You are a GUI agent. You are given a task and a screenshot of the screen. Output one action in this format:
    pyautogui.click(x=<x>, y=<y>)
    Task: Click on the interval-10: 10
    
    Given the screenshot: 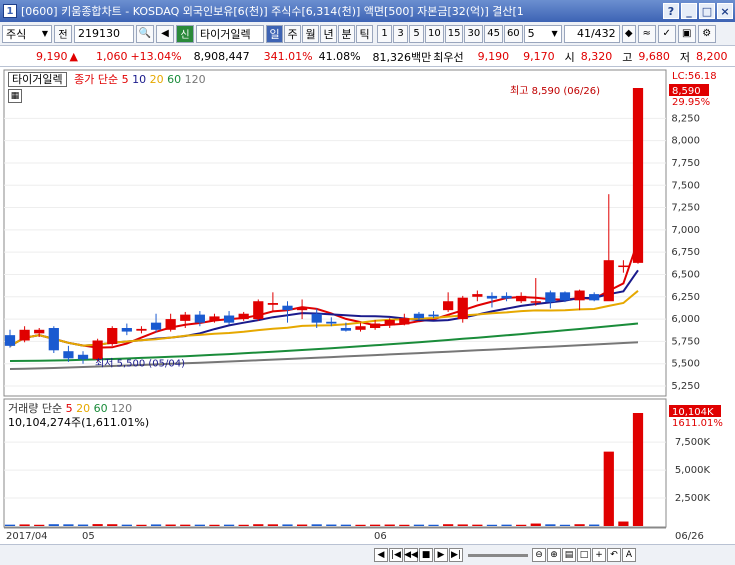 What is the action you would take?
    pyautogui.click(x=434, y=33)
    